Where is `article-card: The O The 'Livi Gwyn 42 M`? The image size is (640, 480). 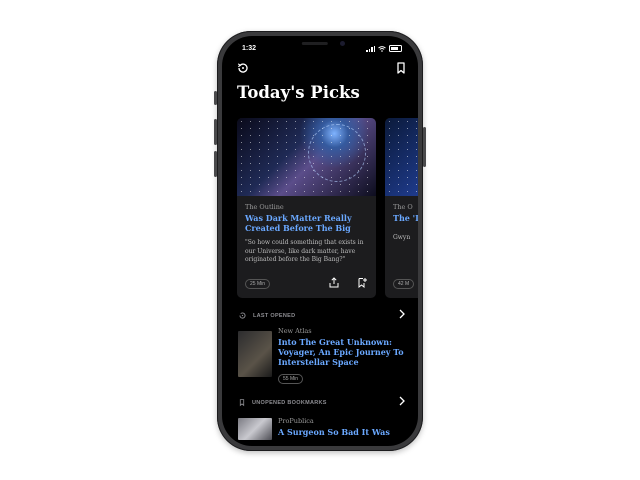
article-card: The O The 'Livi Gwyn 42 M is located at coordinates (401, 208).